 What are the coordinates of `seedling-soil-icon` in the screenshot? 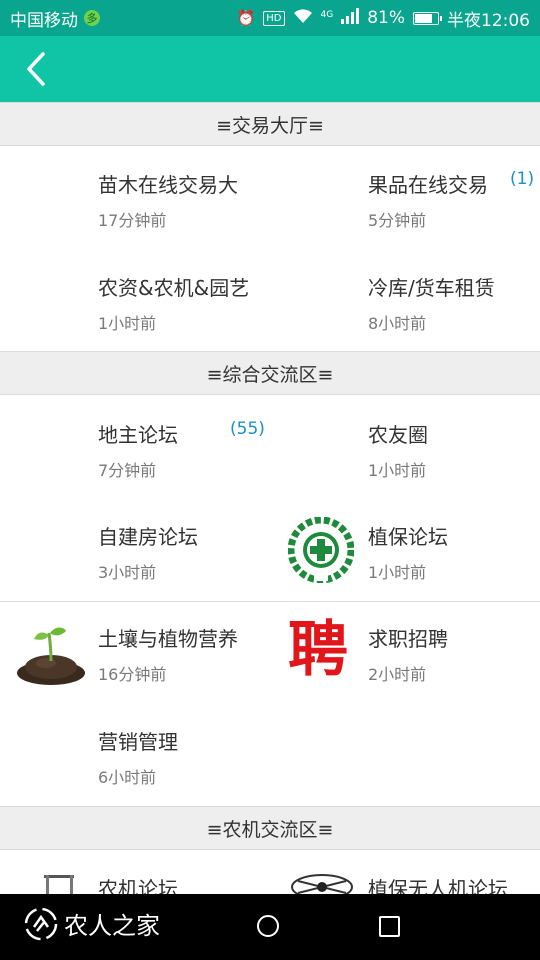 It's located at (51, 656).